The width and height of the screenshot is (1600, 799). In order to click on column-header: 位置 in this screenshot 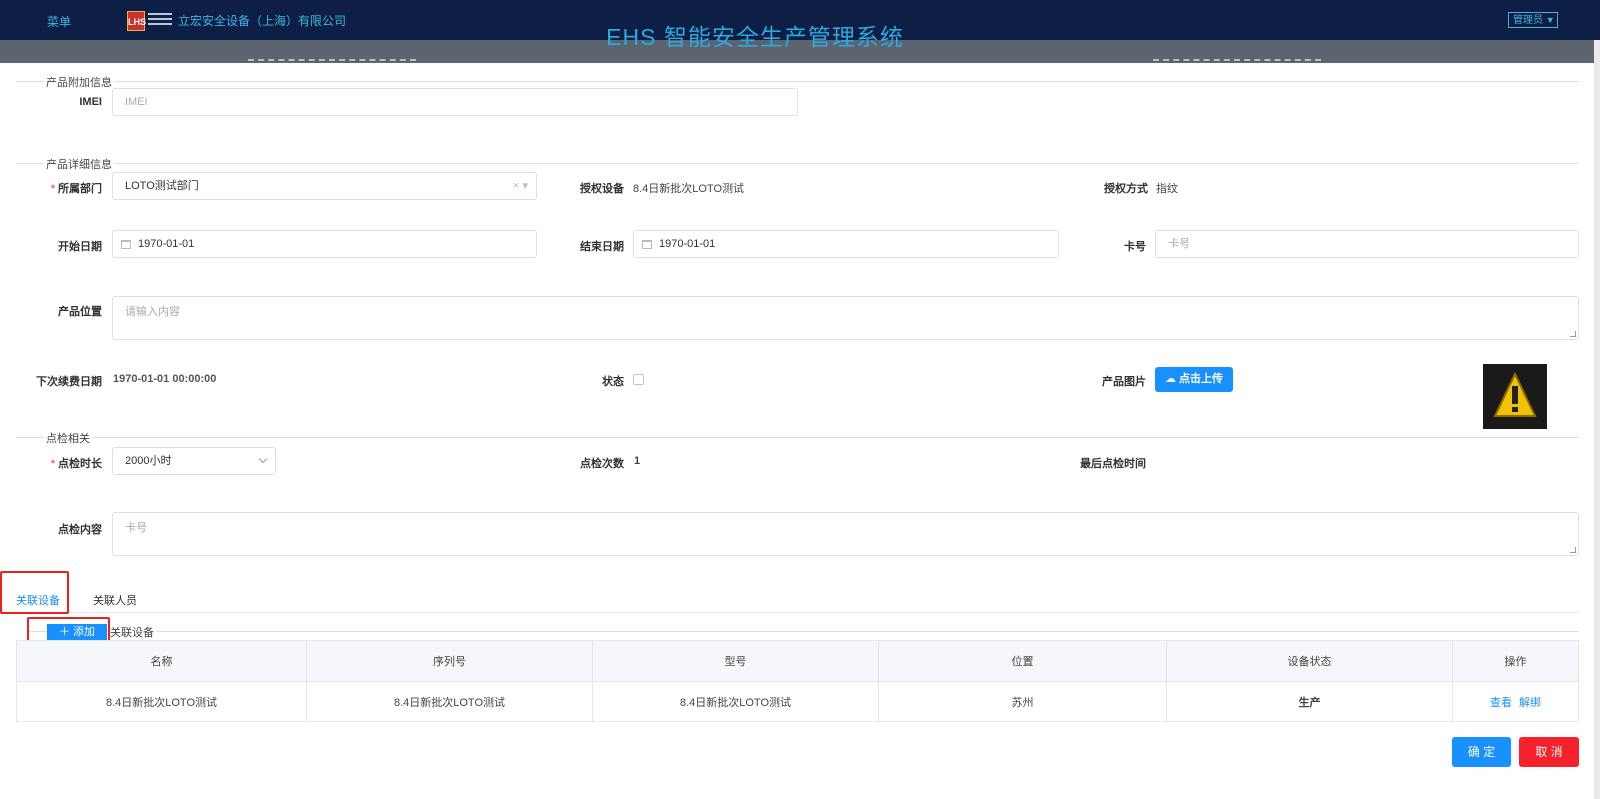, I will do `click(1022, 661)`.